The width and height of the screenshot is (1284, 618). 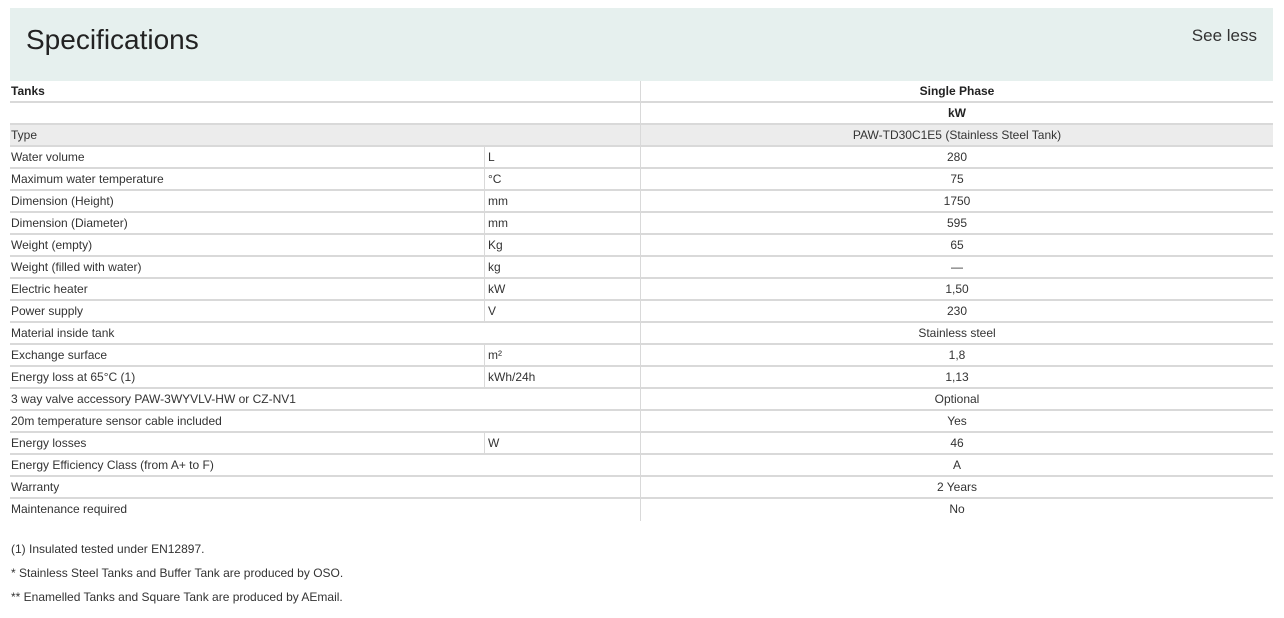 What do you see at coordinates (956, 179) in the screenshot?
I see `row-value: 75` at bounding box center [956, 179].